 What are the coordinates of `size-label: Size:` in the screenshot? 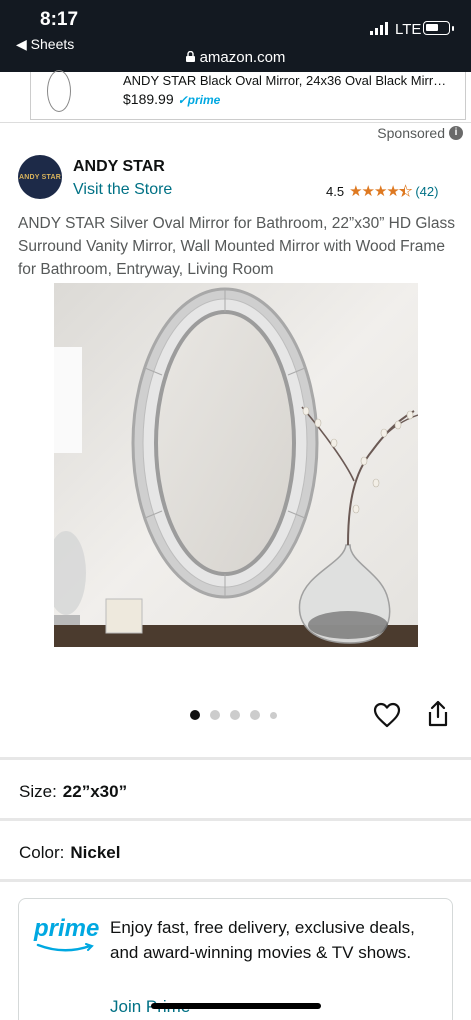 It's located at (38, 791).